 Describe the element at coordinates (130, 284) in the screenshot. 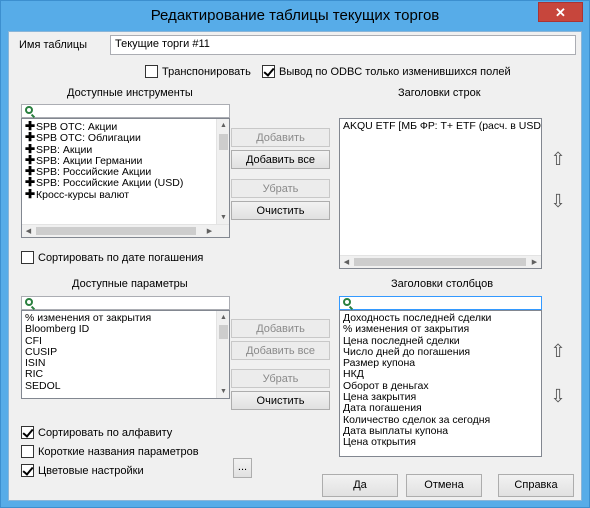

I see `parameters-title: Доступные параметры` at that location.